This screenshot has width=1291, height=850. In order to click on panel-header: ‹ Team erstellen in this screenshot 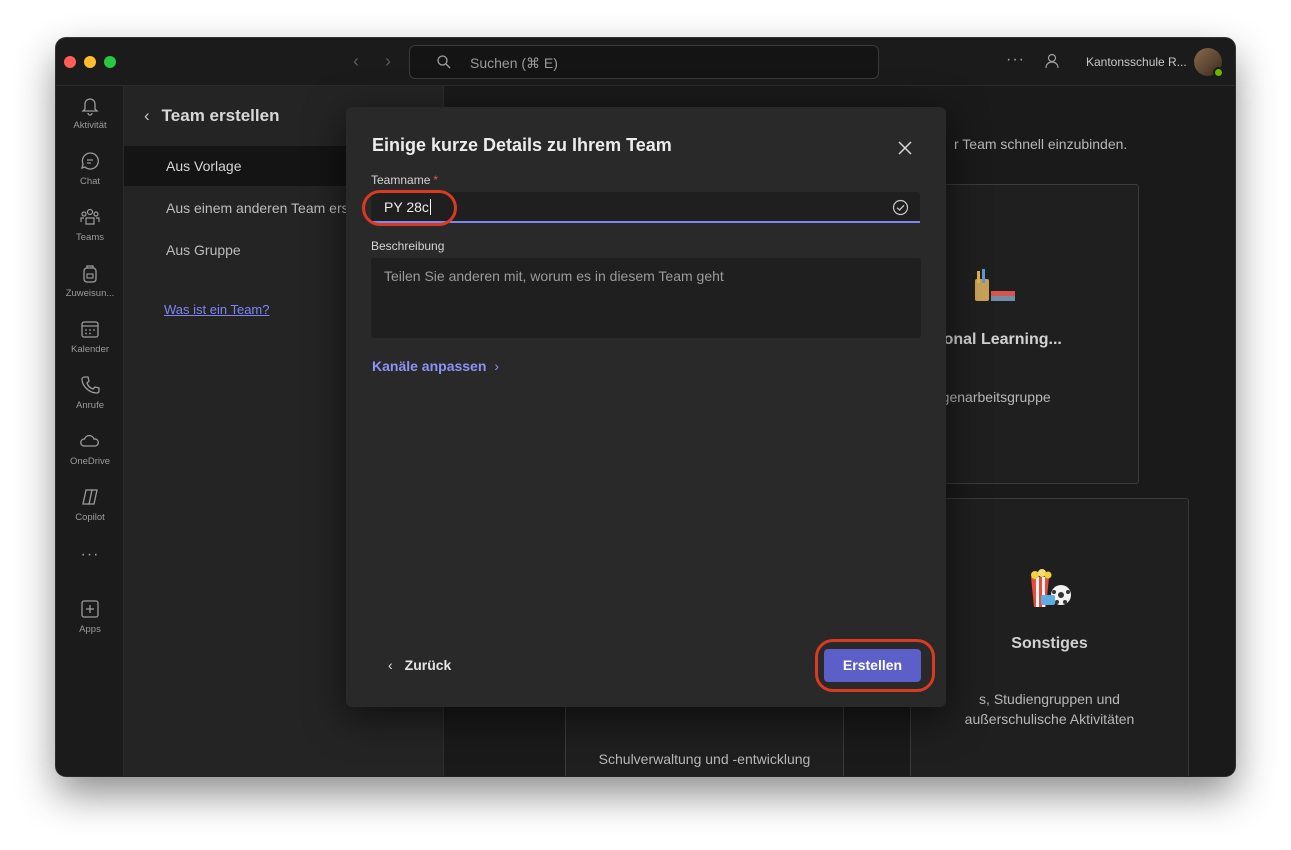, I will do `click(211, 116)`.